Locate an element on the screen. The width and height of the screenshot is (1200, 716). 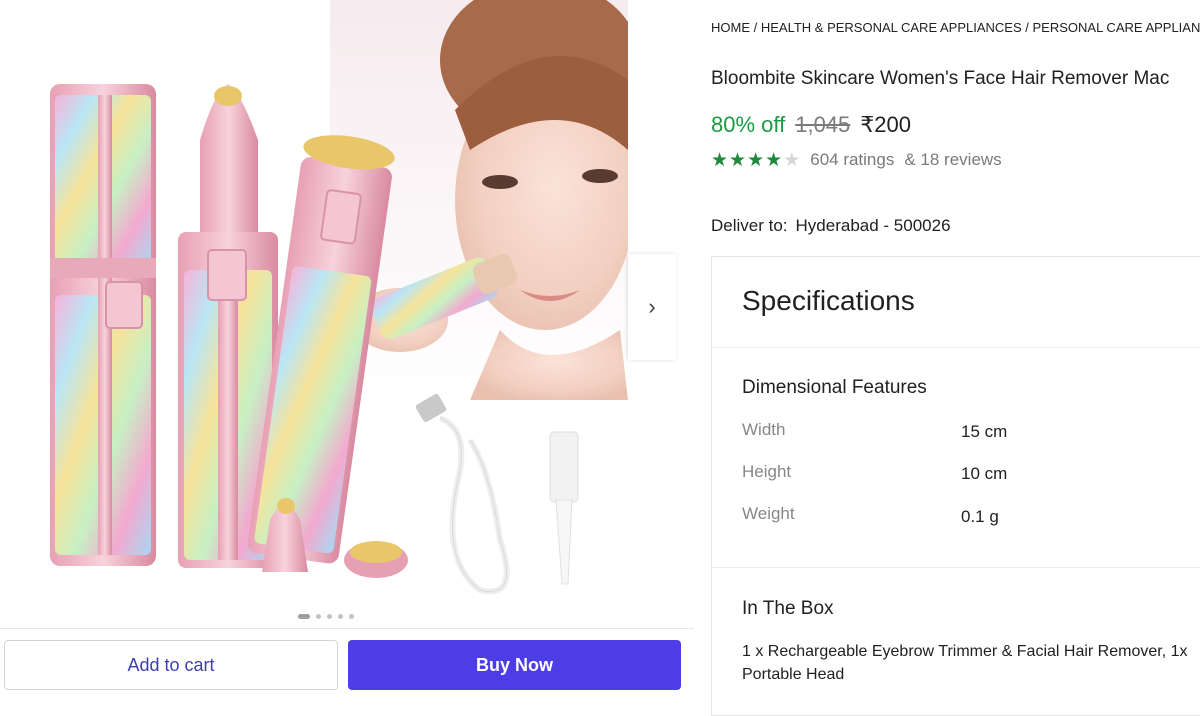
rating-row: ★ ★ ★ ★ ★ 604 ratings & 18 reviews is located at coordinates (856, 160).